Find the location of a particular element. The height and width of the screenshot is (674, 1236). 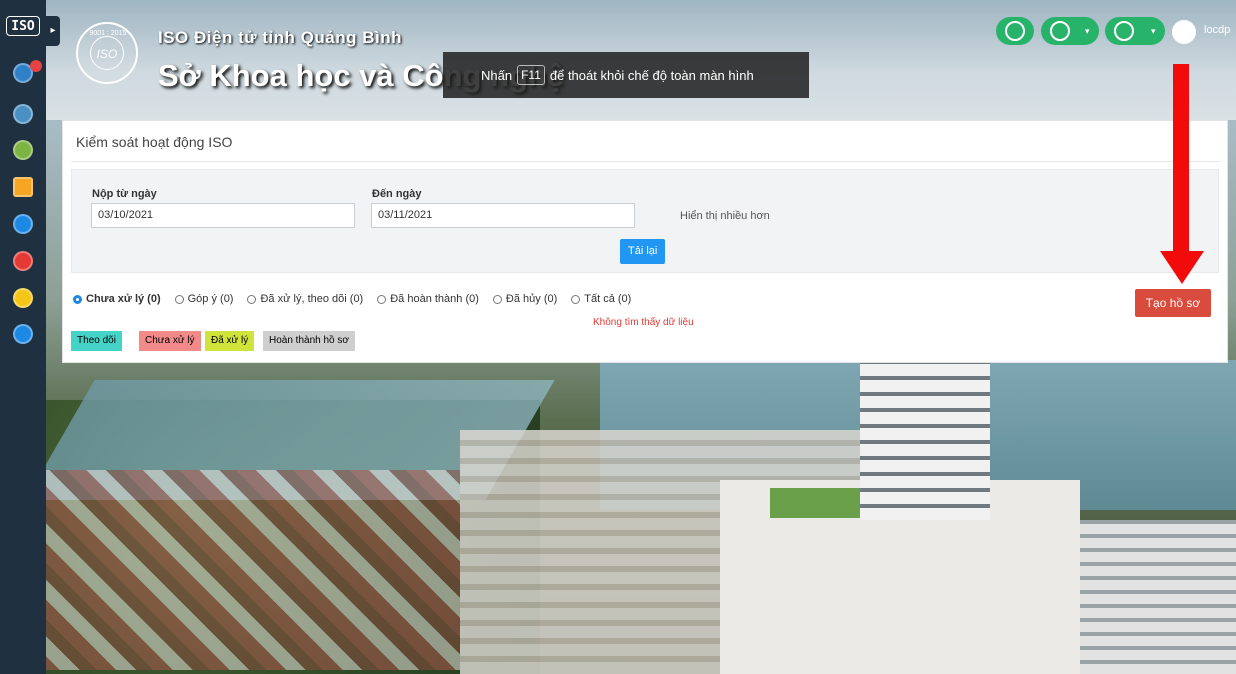

to-date-label: Đến ngày is located at coordinates (397, 194).